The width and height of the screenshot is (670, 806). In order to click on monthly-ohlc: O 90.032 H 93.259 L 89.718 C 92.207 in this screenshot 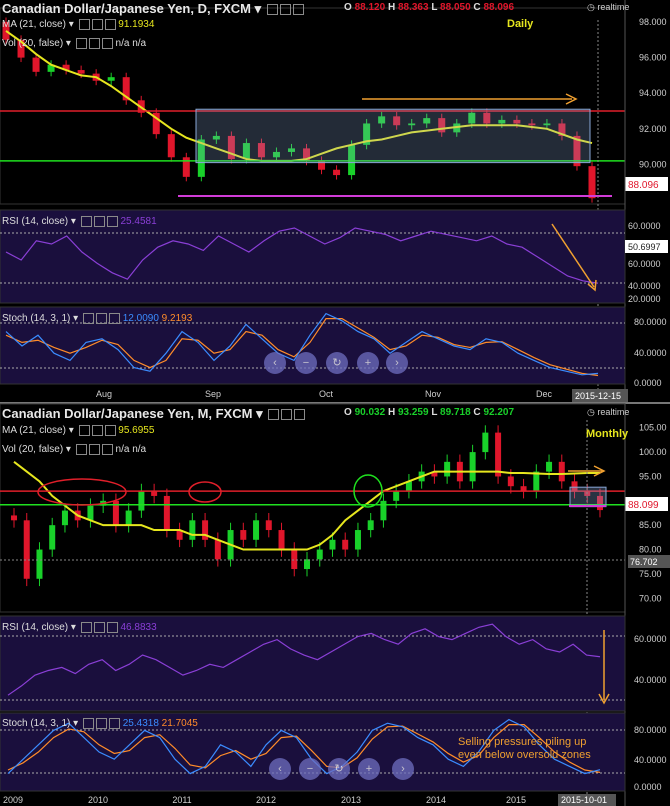, I will do `click(429, 412)`.